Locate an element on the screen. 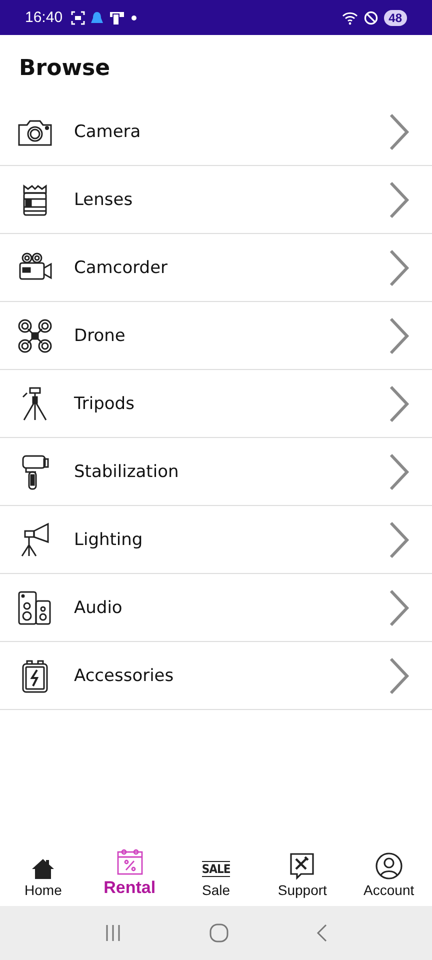  wifi-icon is located at coordinates (350, 17).